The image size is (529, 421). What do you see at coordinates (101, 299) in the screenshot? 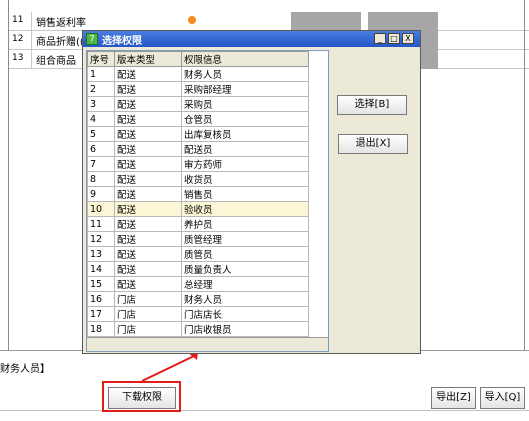
I see `row-number-cell: 16` at bounding box center [101, 299].